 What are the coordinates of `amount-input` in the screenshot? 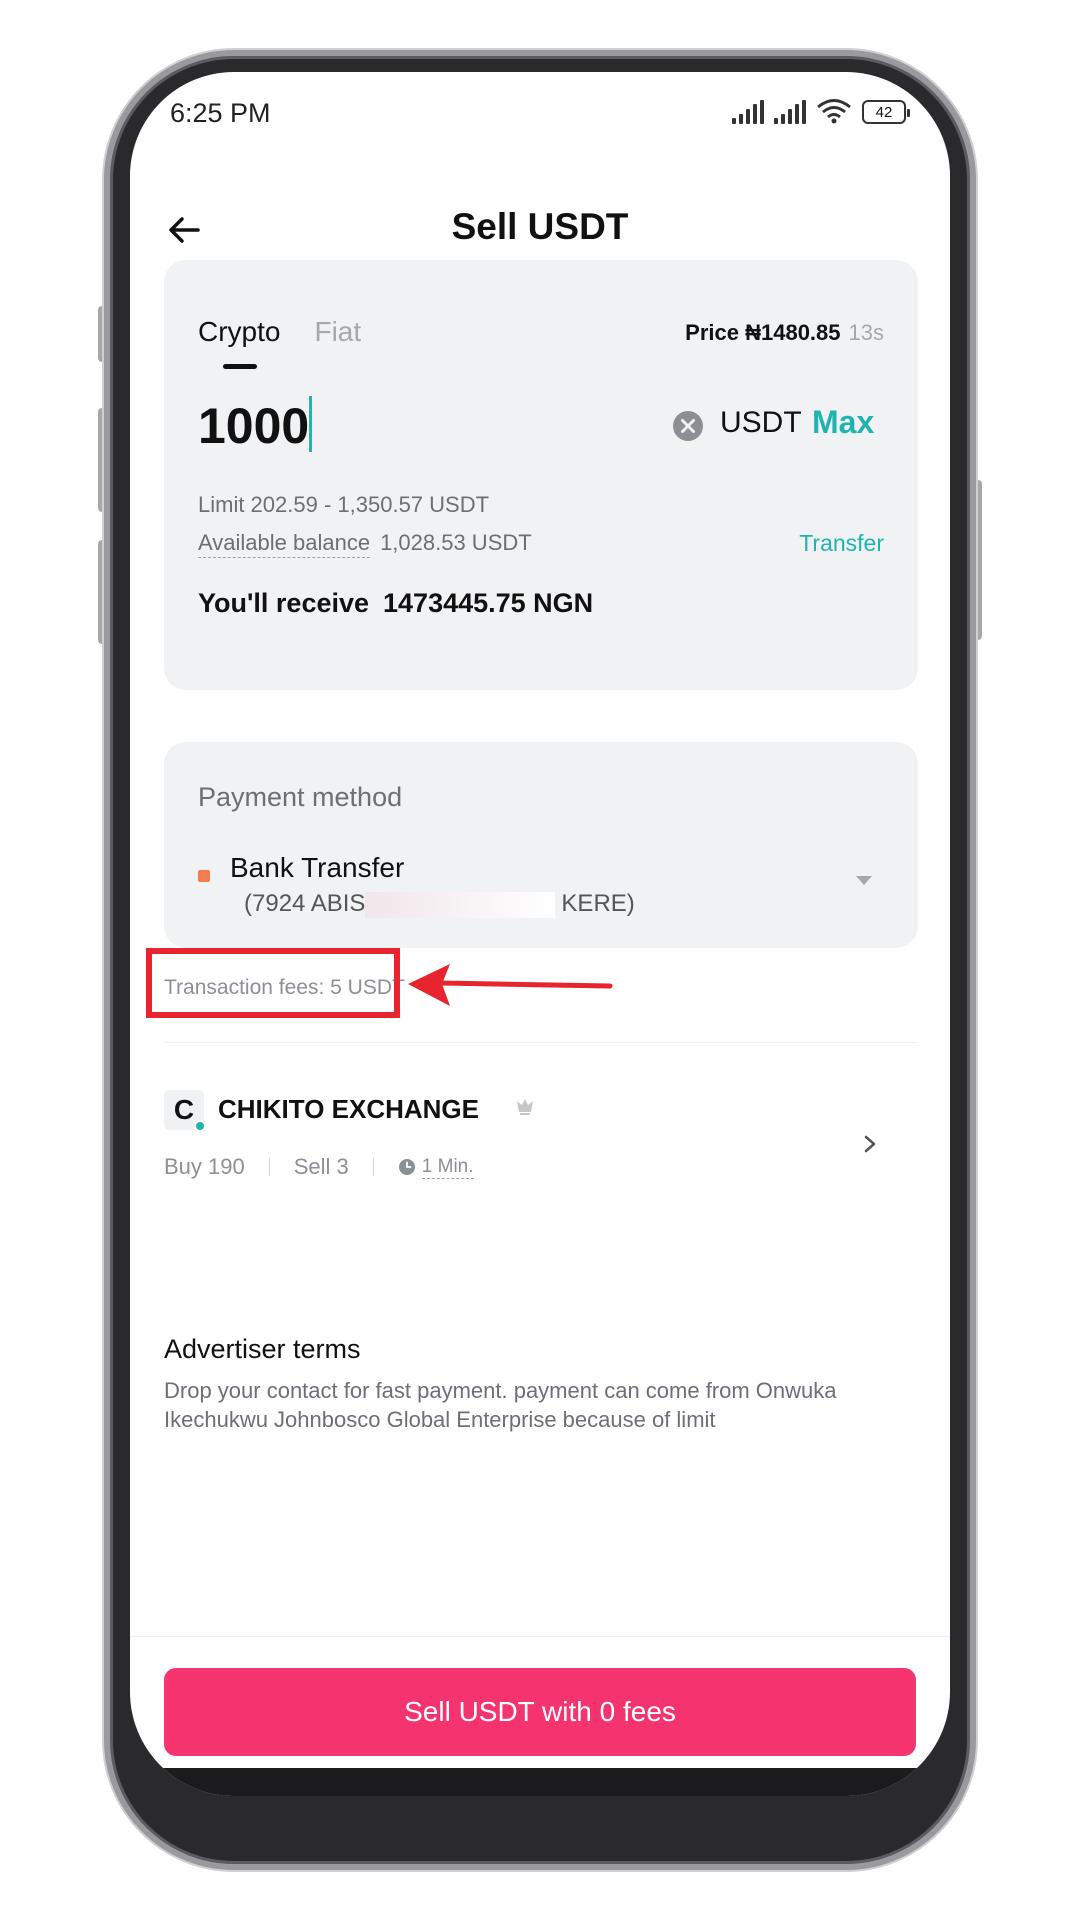 It's located at (358, 426).